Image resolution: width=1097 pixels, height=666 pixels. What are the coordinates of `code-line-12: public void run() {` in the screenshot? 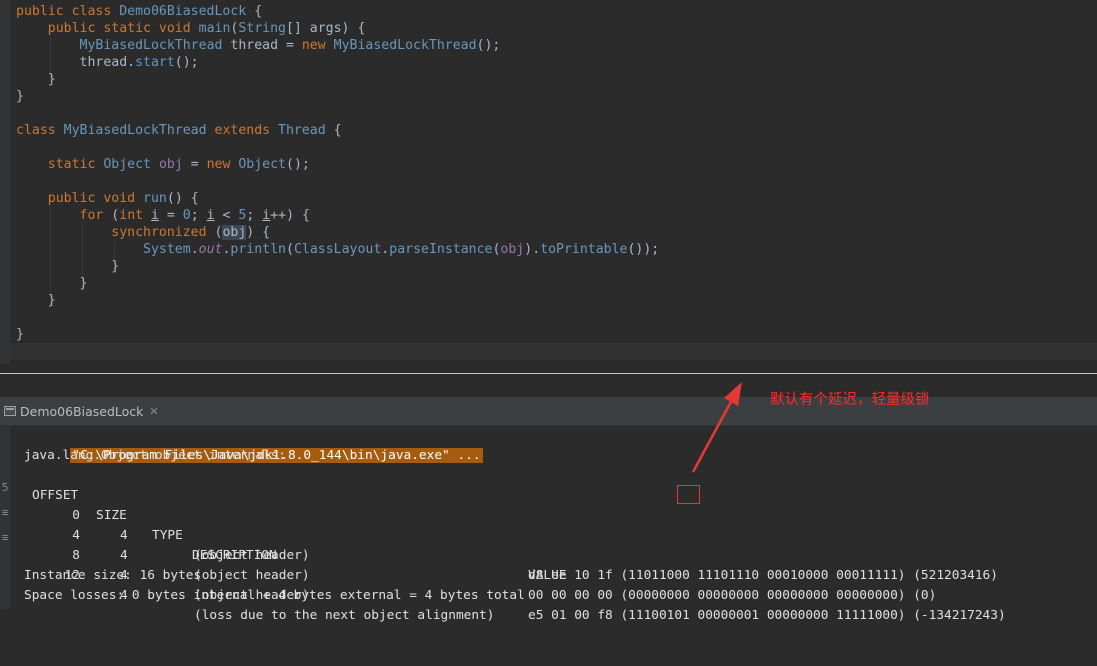 It's located at (107, 198).